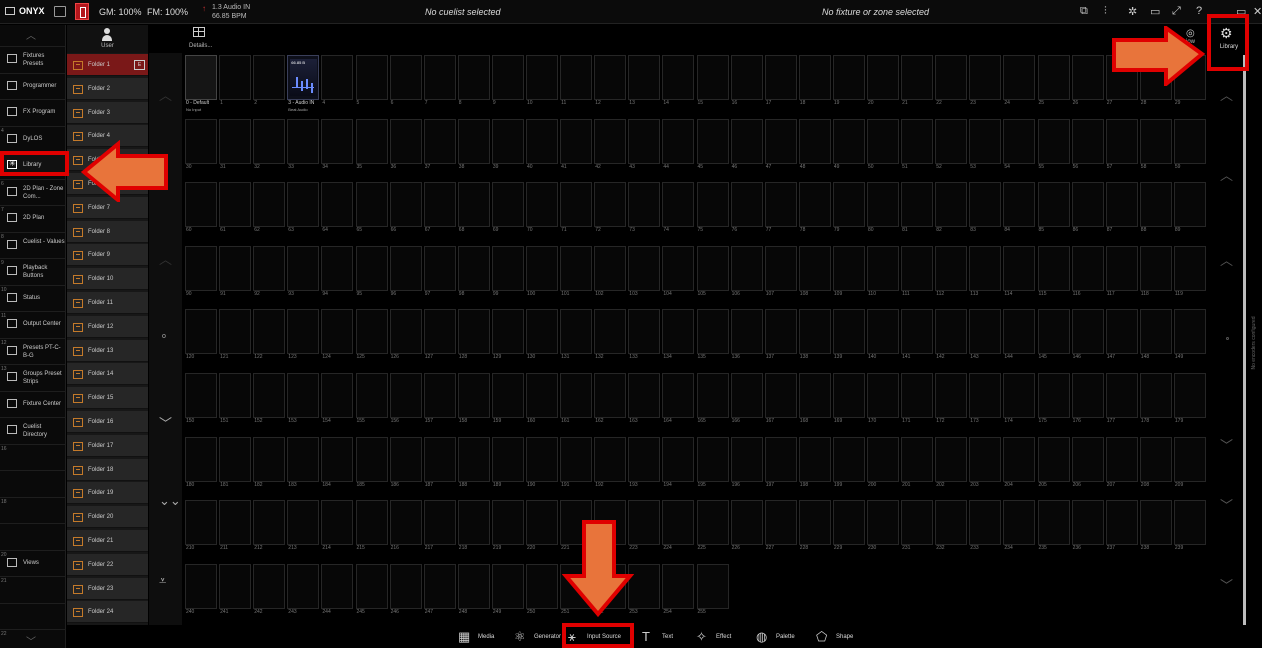  Describe the element at coordinates (33, 349) in the screenshot. I see `sidebar-item-presets-pt-c-b-g: 12 Presets PT-C-B-G` at that location.